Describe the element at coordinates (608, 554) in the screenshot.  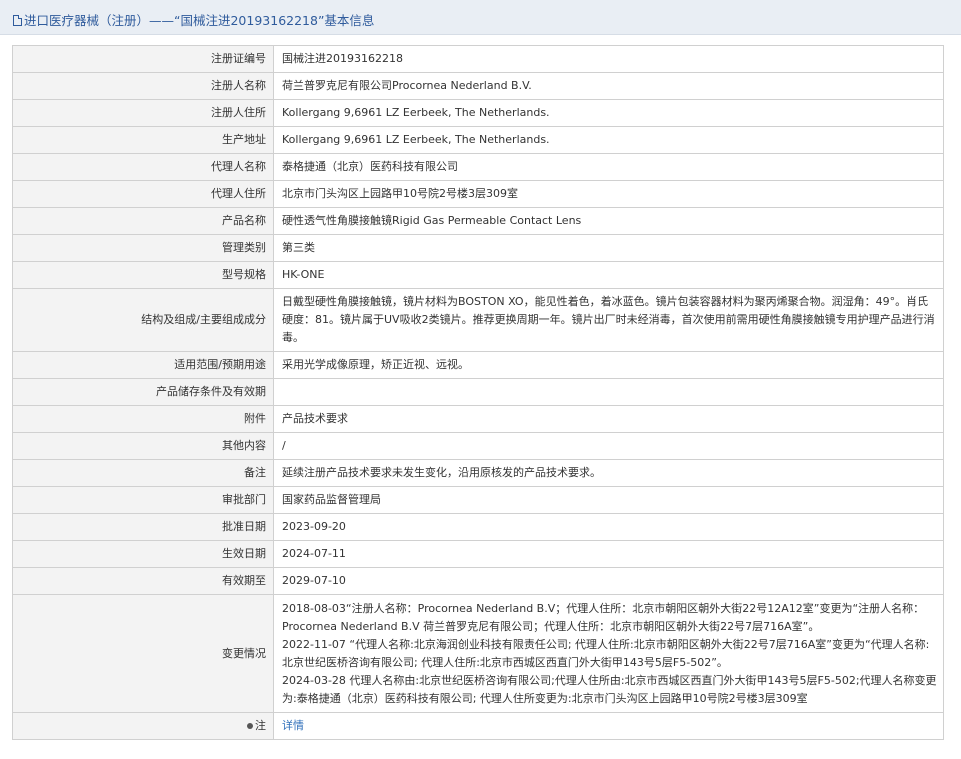
I see `row-value: 2024-07-11` at that location.